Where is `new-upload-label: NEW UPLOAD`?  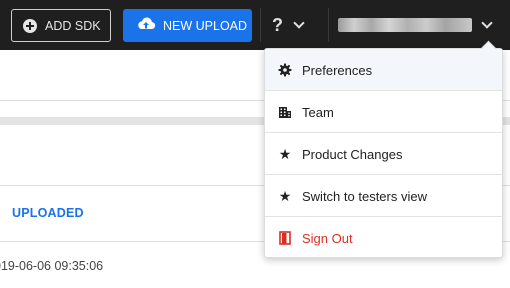
new-upload-label: NEW UPLOAD is located at coordinates (205, 25).